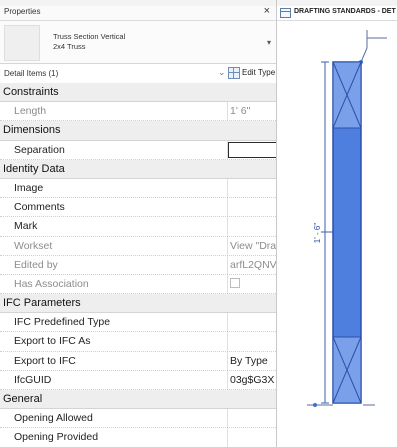 This screenshot has width=397, height=447. I want to click on property-row: Length 1' 6", so click(138, 112).